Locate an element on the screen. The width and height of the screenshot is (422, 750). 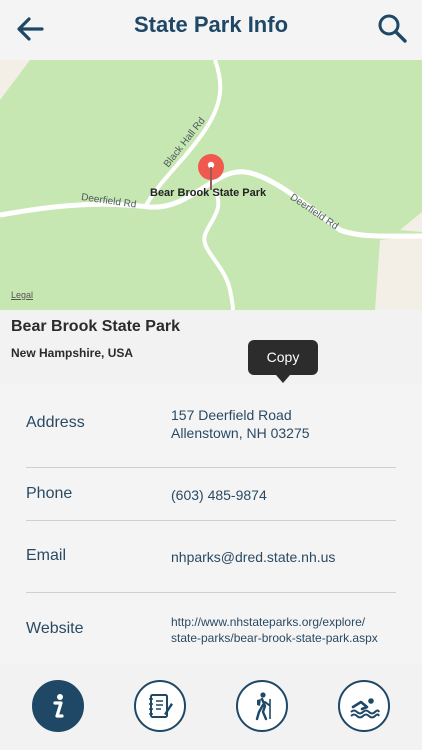
email-row: Email nhparks@dred.state.nh.us is located at coordinates (211, 559).